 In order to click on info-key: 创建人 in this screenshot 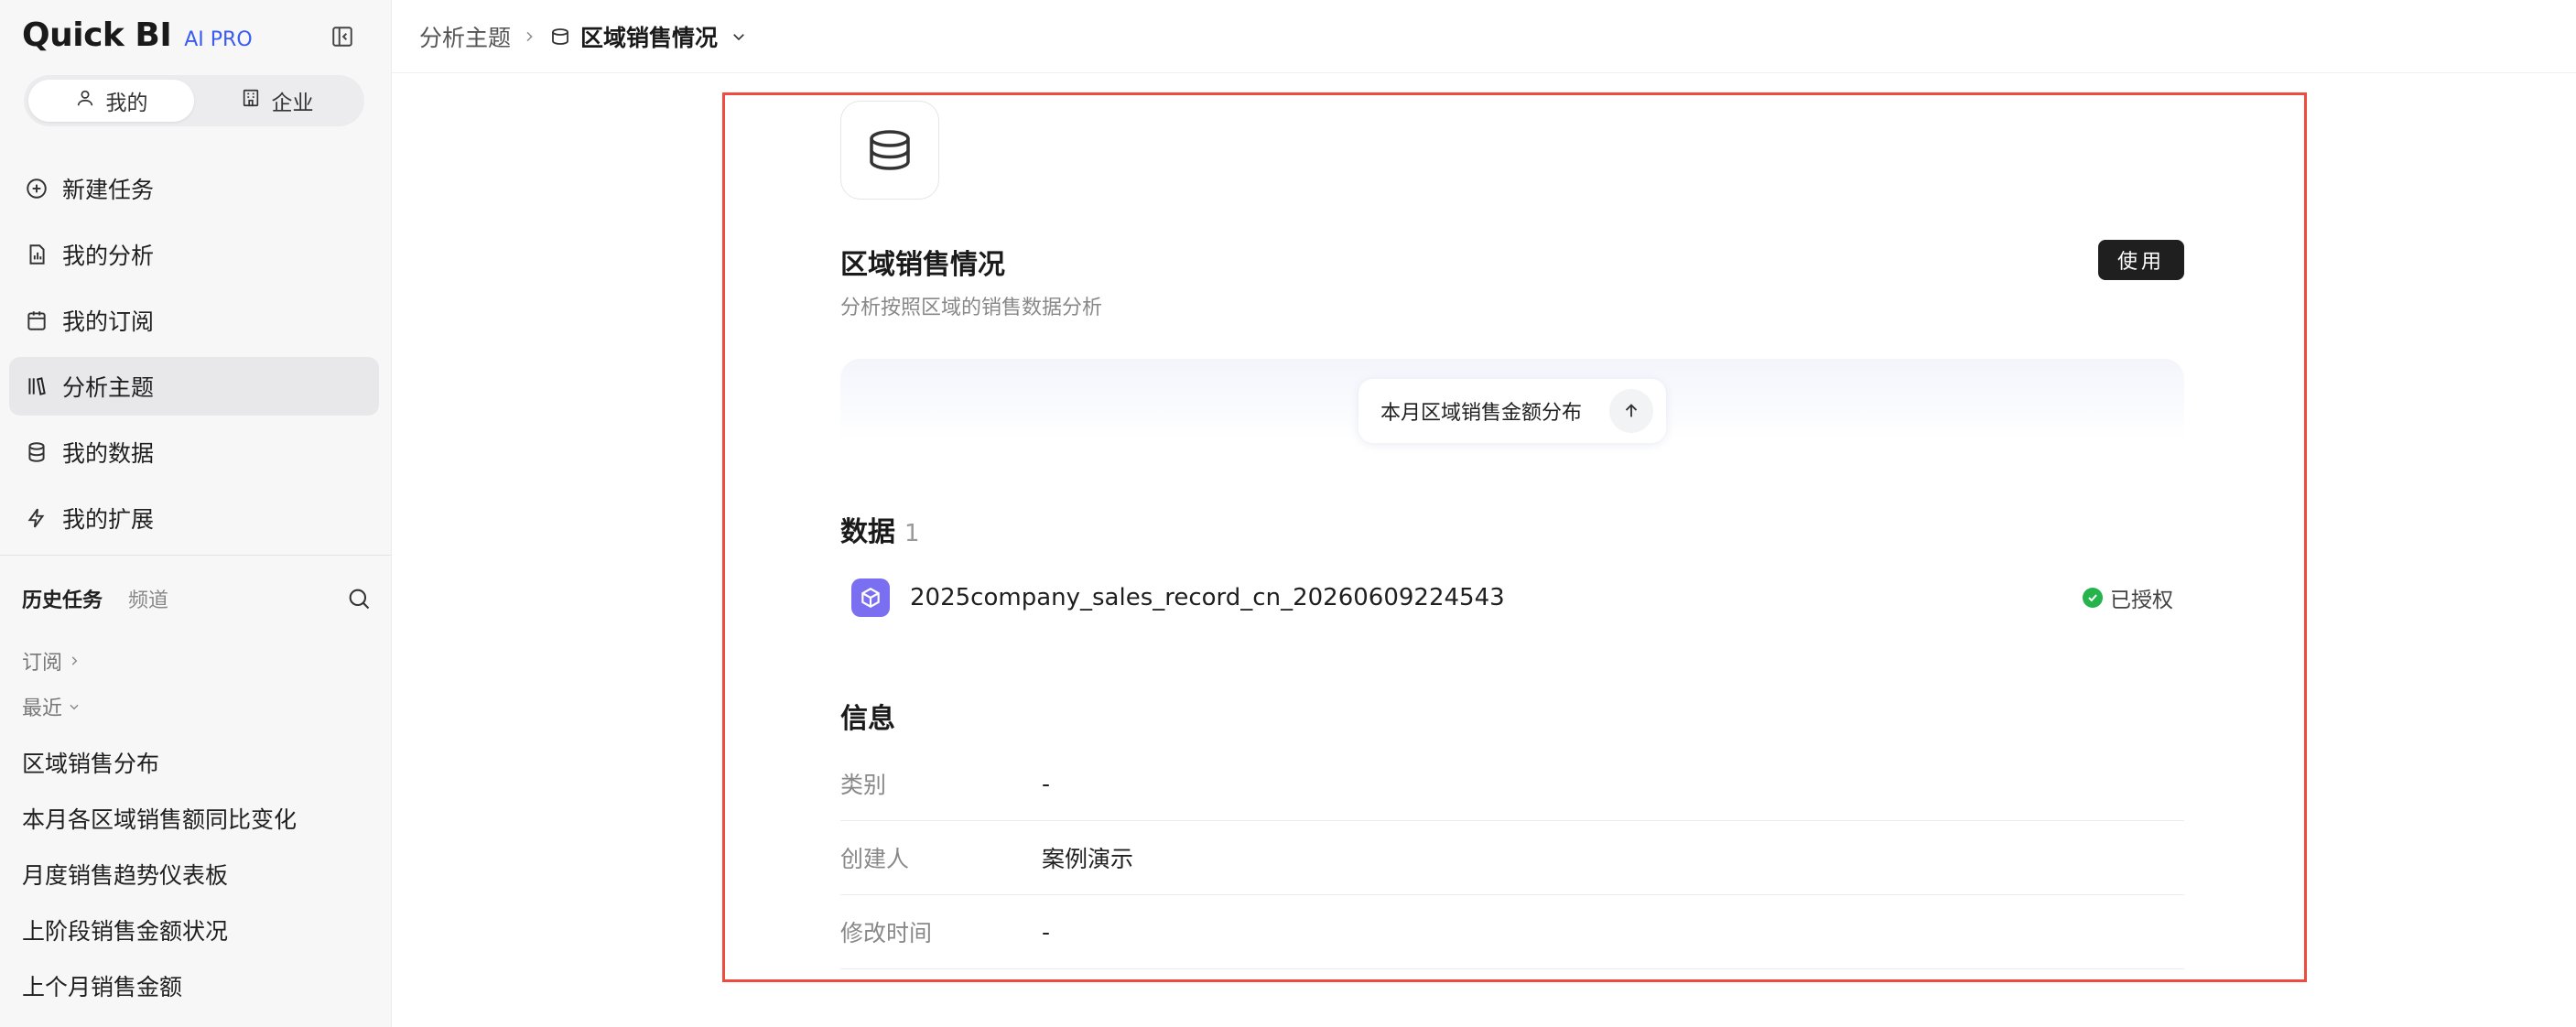, I will do `click(875, 859)`.